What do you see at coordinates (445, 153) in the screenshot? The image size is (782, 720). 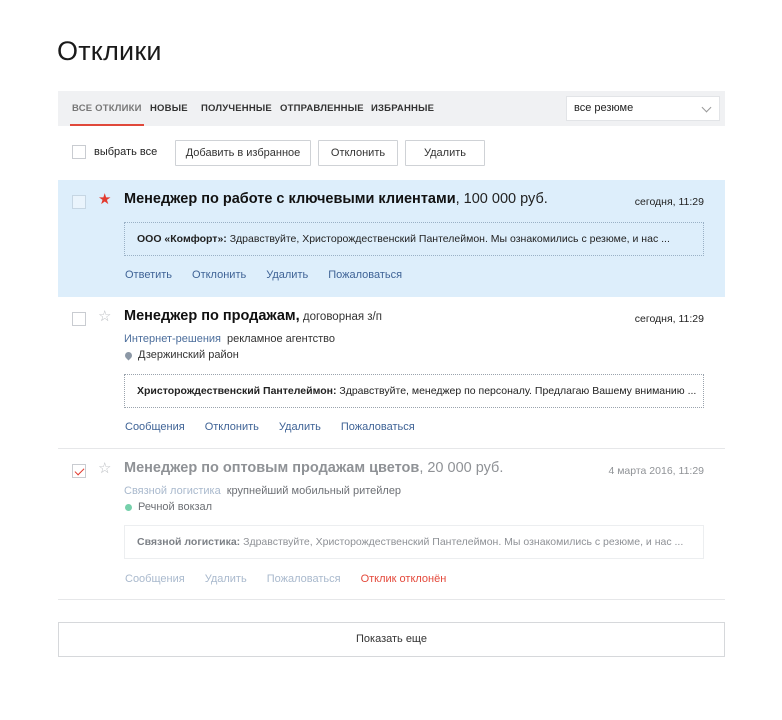 I see `delete-button: Удалить` at bounding box center [445, 153].